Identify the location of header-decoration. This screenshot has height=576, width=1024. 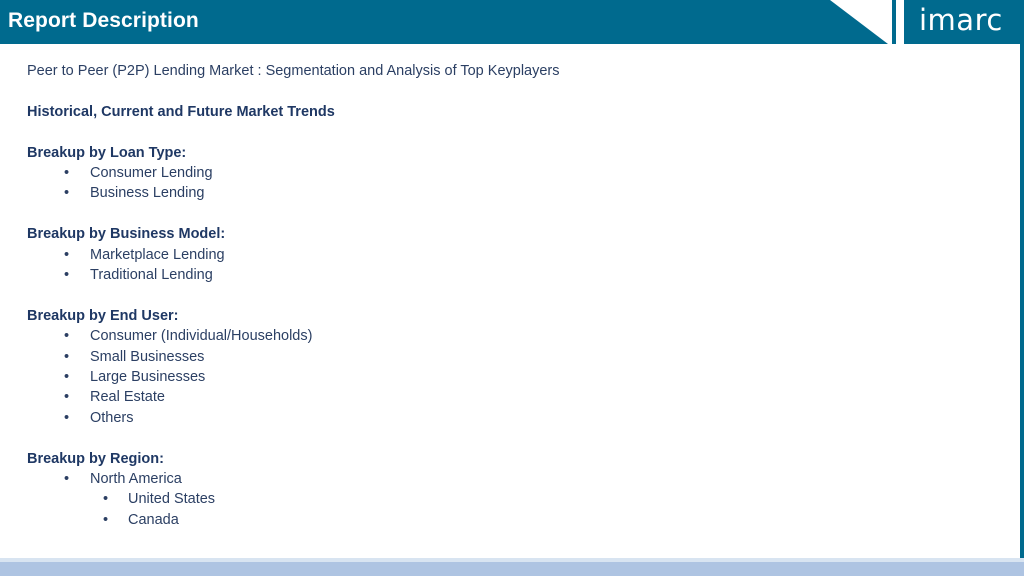
(867, 22).